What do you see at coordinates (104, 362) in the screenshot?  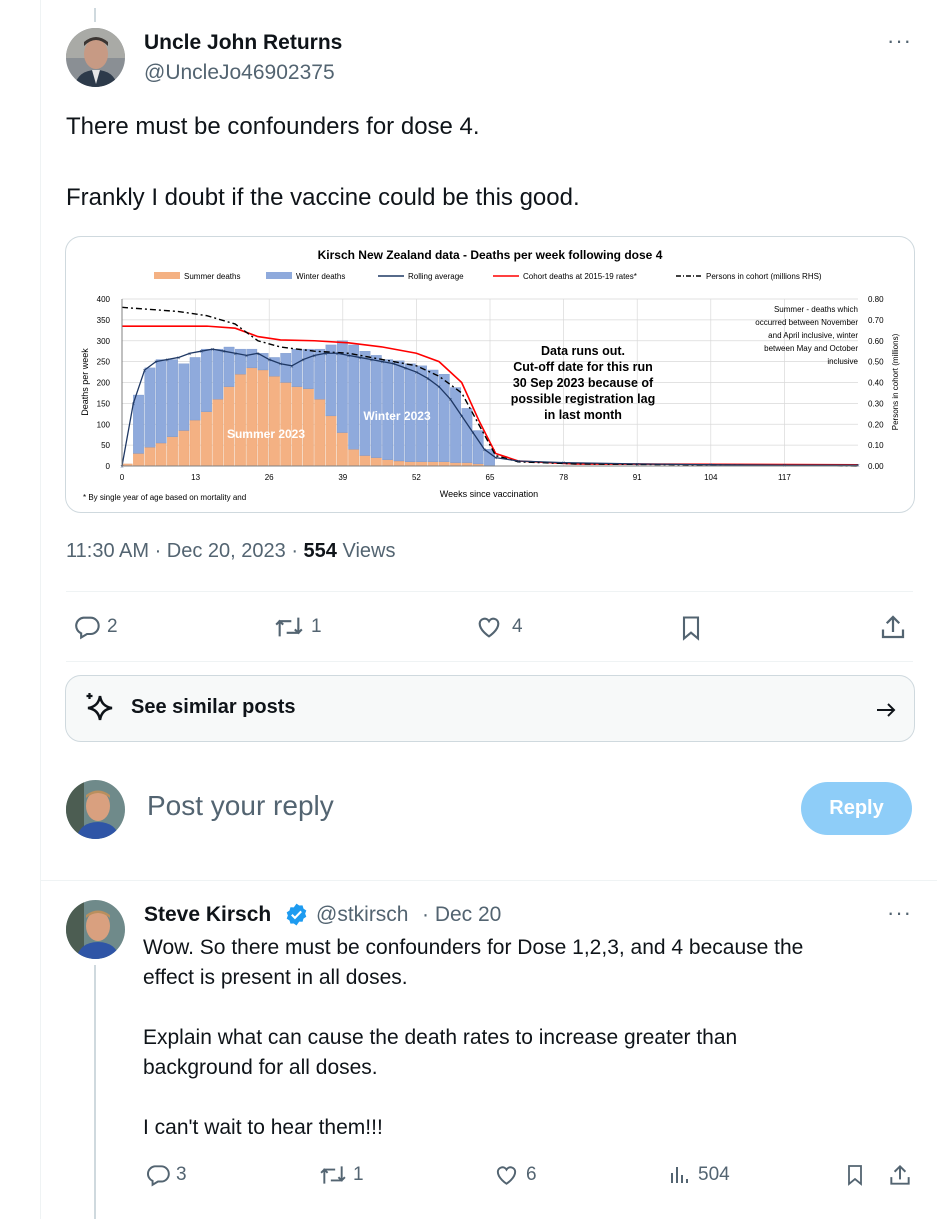 I see `chart-ytick-label: 250` at bounding box center [104, 362].